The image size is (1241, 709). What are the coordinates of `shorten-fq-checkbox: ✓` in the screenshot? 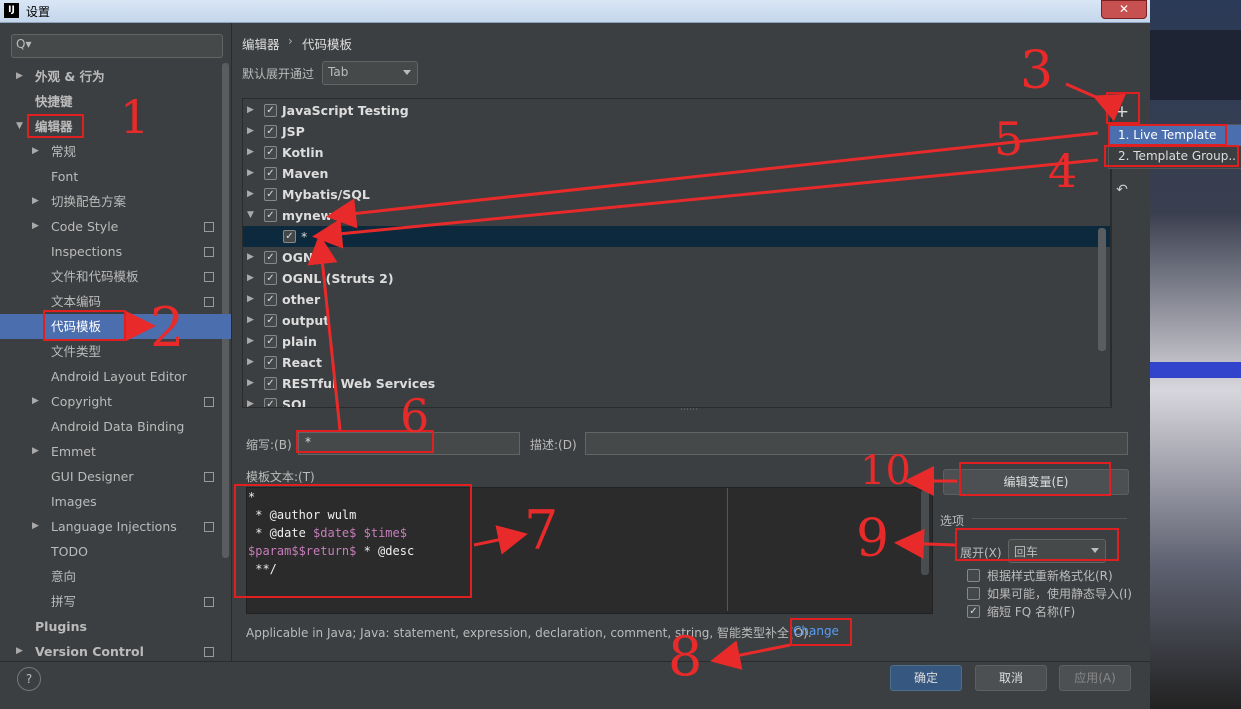 It's located at (973, 611).